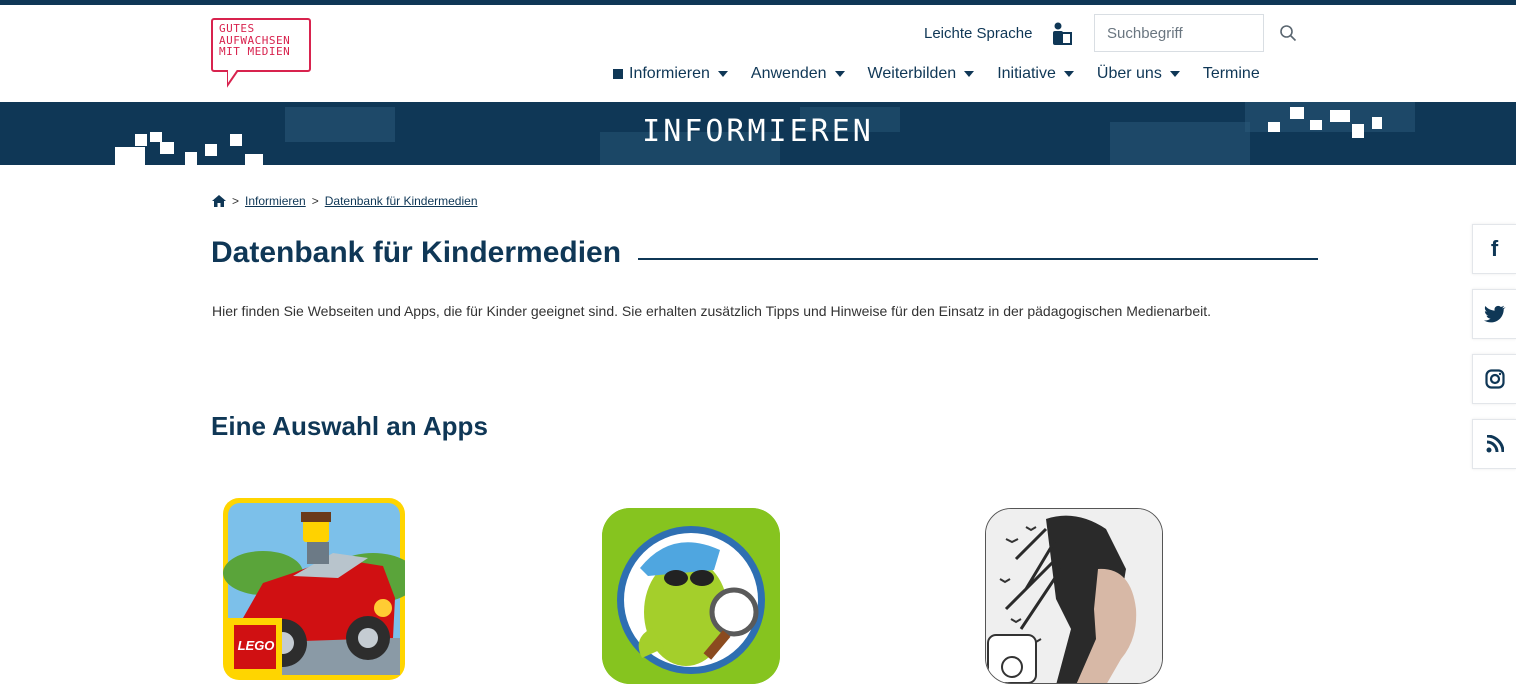 The width and height of the screenshot is (1516, 684). What do you see at coordinates (314, 589) in the screenshot?
I see `app-tile-lego: LEGO` at bounding box center [314, 589].